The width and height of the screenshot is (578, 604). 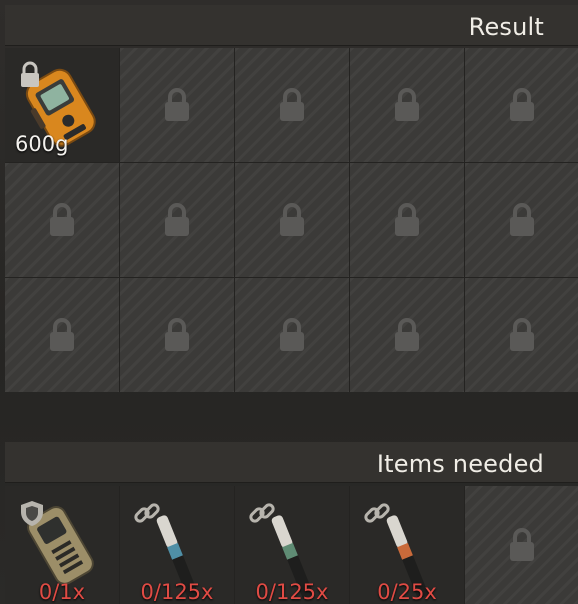 I want to click on item-quantity: 600g, so click(x=42, y=144).